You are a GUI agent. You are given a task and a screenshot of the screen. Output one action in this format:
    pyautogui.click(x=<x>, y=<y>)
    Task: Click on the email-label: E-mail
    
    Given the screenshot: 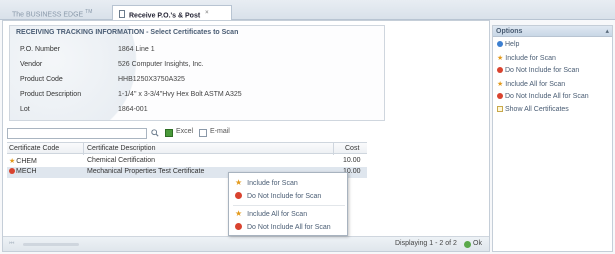 What is the action you would take?
    pyautogui.click(x=220, y=131)
    